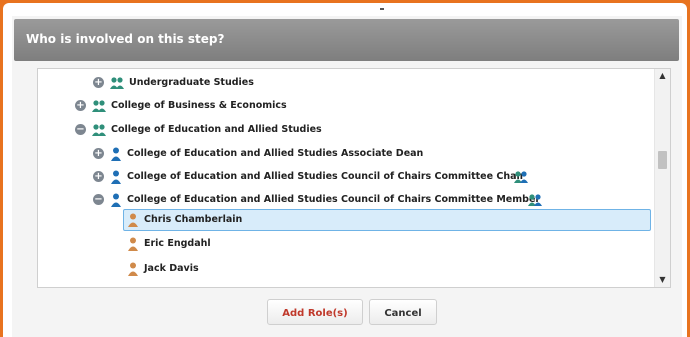 Image resolution: width=690 pixels, height=337 pixels. What do you see at coordinates (171, 268) in the screenshot?
I see `tree-node-label: Jack Davis` at bounding box center [171, 268].